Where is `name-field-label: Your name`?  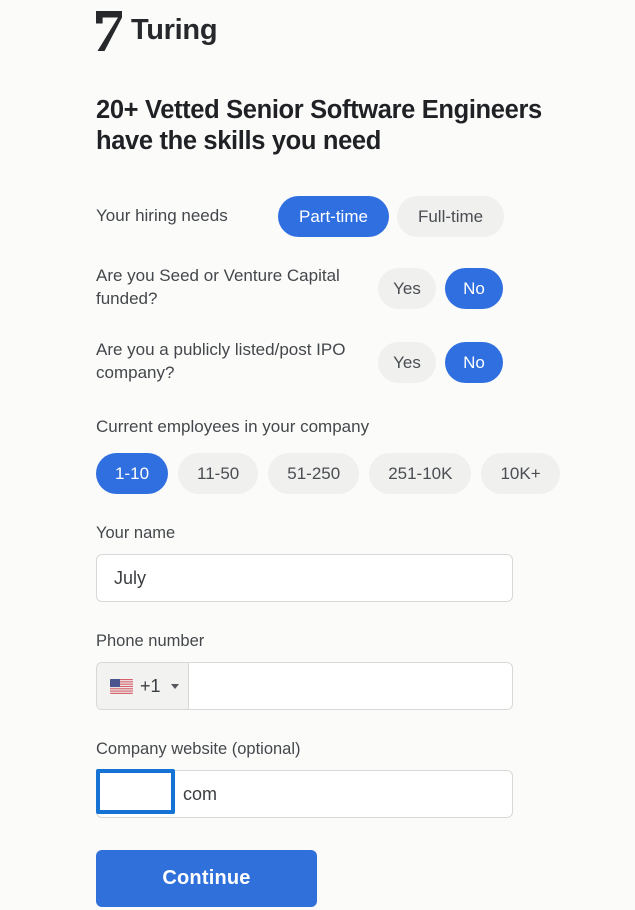 name-field-label: Your name is located at coordinates (136, 533).